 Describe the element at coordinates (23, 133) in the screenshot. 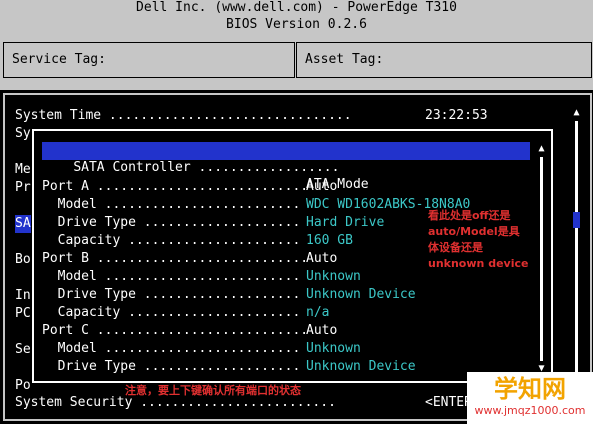

I see `partial-label-sy: Sy` at that location.